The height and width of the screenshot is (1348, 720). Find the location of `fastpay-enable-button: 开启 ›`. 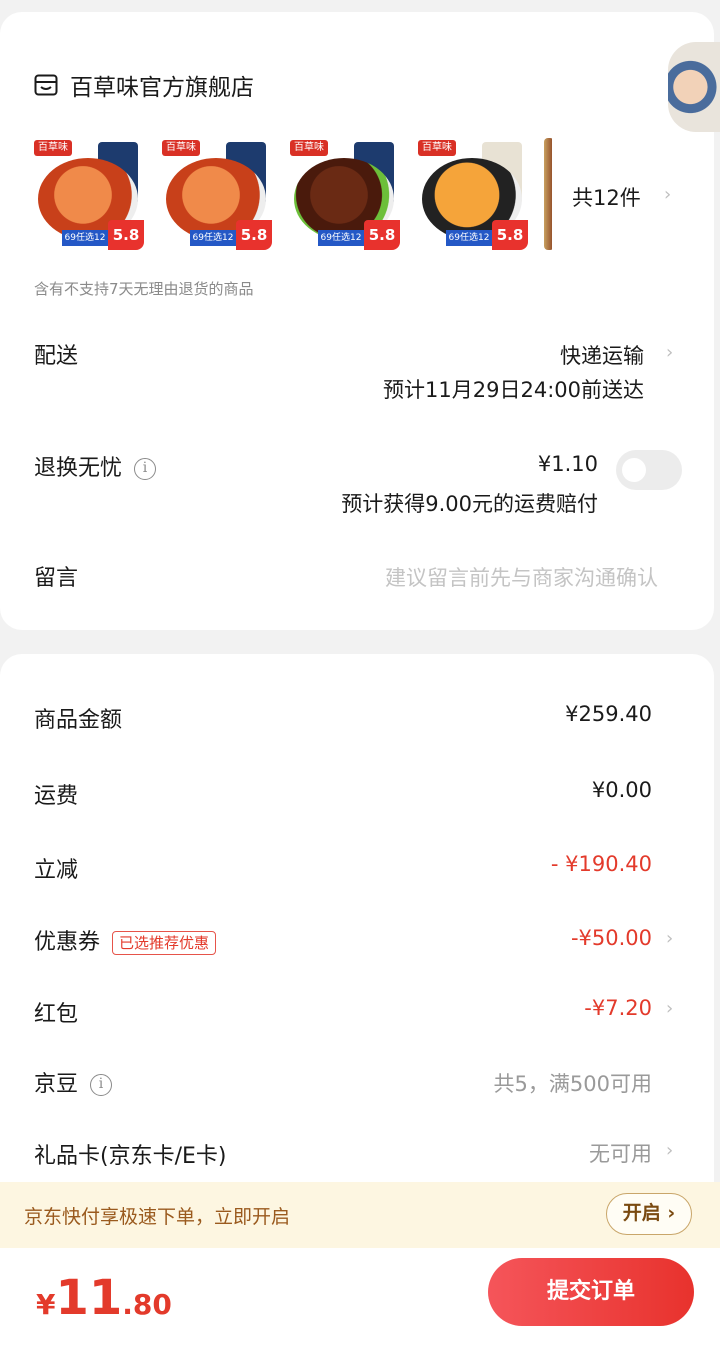

fastpay-enable-button: 开启 › is located at coordinates (649, 1214).